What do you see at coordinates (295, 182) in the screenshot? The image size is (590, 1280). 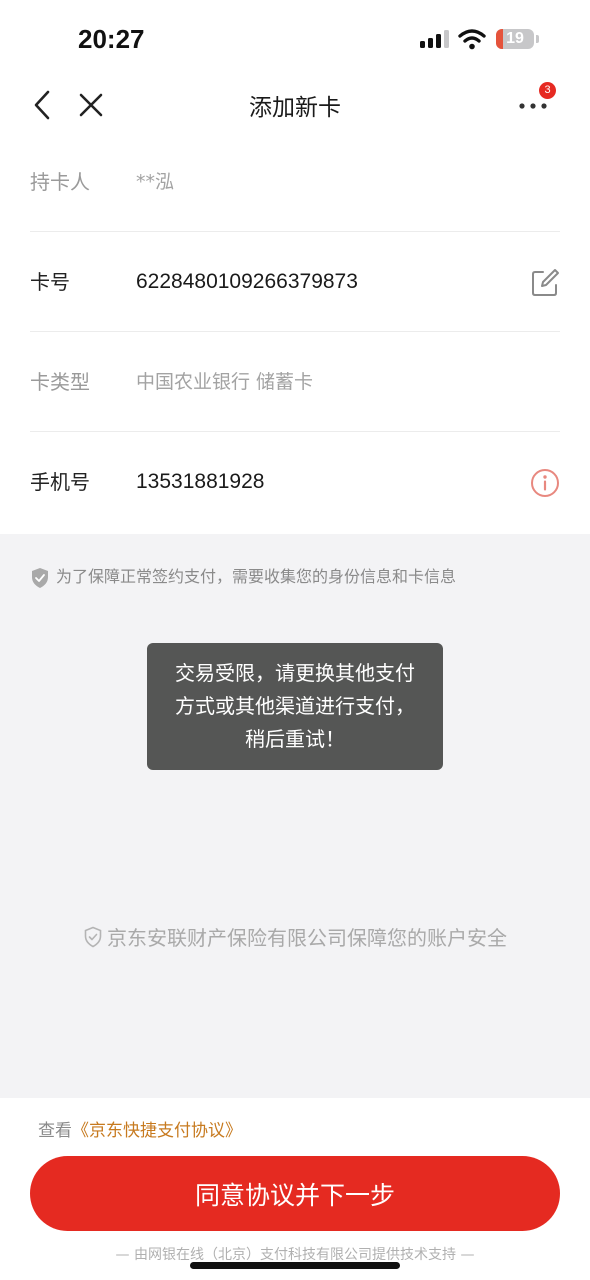 I see `cardholder-row: 持卡人 **泓` at bounding box center [295, 182].